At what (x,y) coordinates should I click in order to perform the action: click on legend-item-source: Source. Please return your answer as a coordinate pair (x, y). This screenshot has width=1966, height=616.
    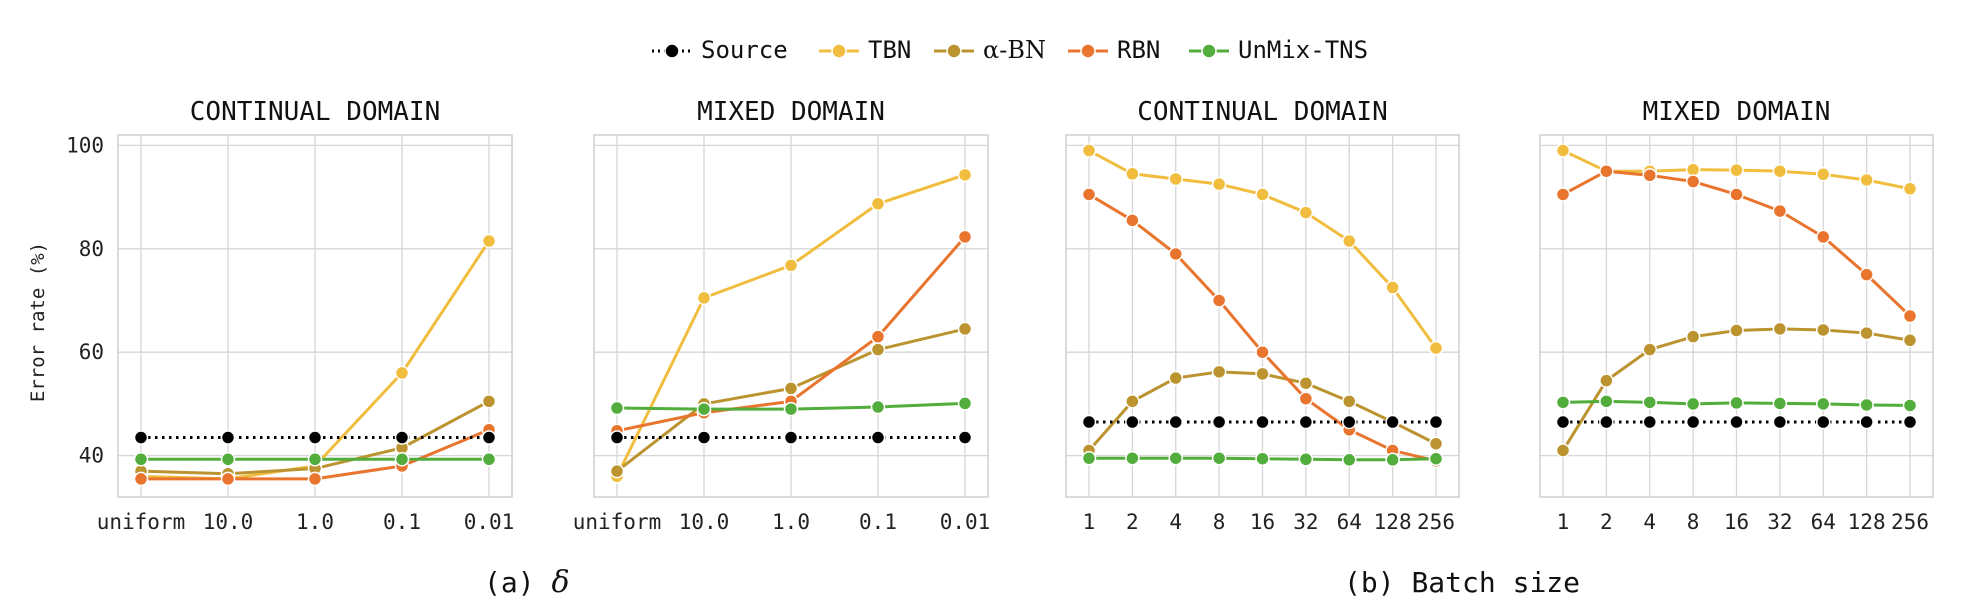
    Looking at the image, I should click on (720, 50).